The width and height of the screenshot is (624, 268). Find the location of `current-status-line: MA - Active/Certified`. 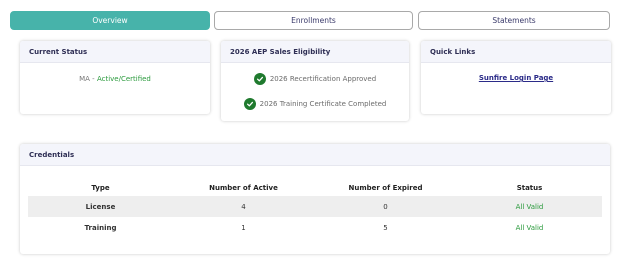

current-status-line: MA - Active/Certified is located at coordinates (115, 79).